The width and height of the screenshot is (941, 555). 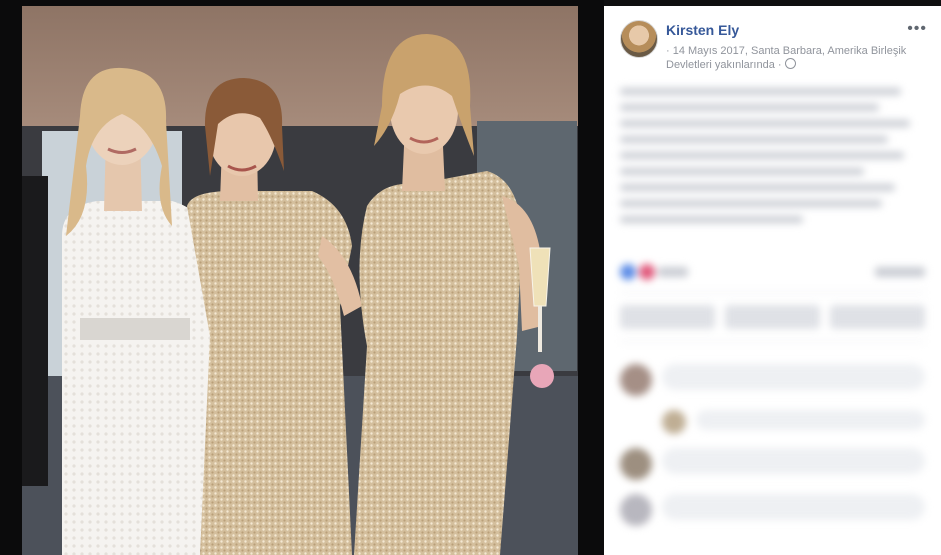 What do you see at coordinates (772, 317) in the screenshot?
I see `blurred-action-buttons` at bounding box center [772, 317].